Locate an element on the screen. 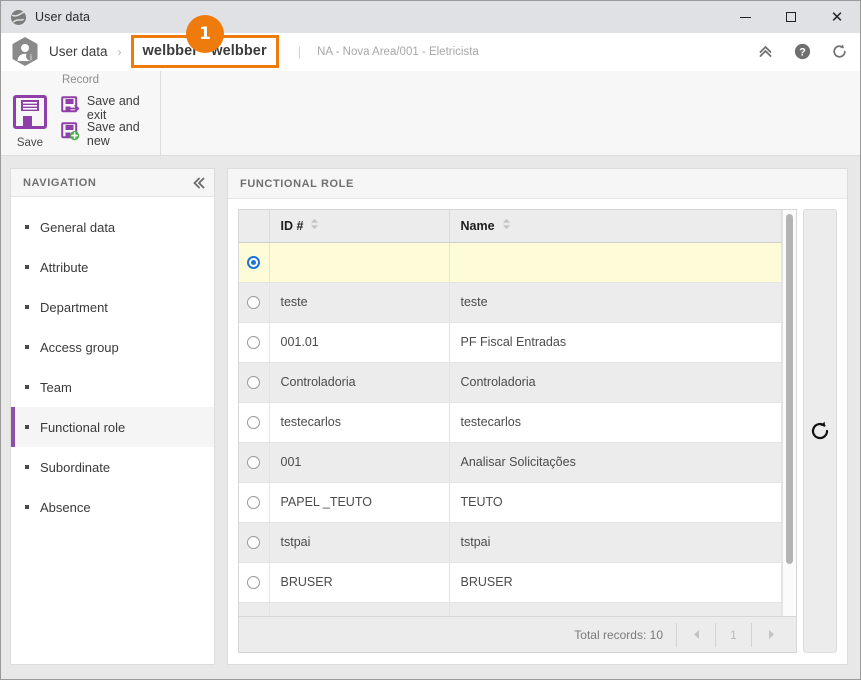 The height and width of the screenshot is (680, 861). table-row: PAPEL _TEUTO TEUTO is located at coordinates (510, 502).